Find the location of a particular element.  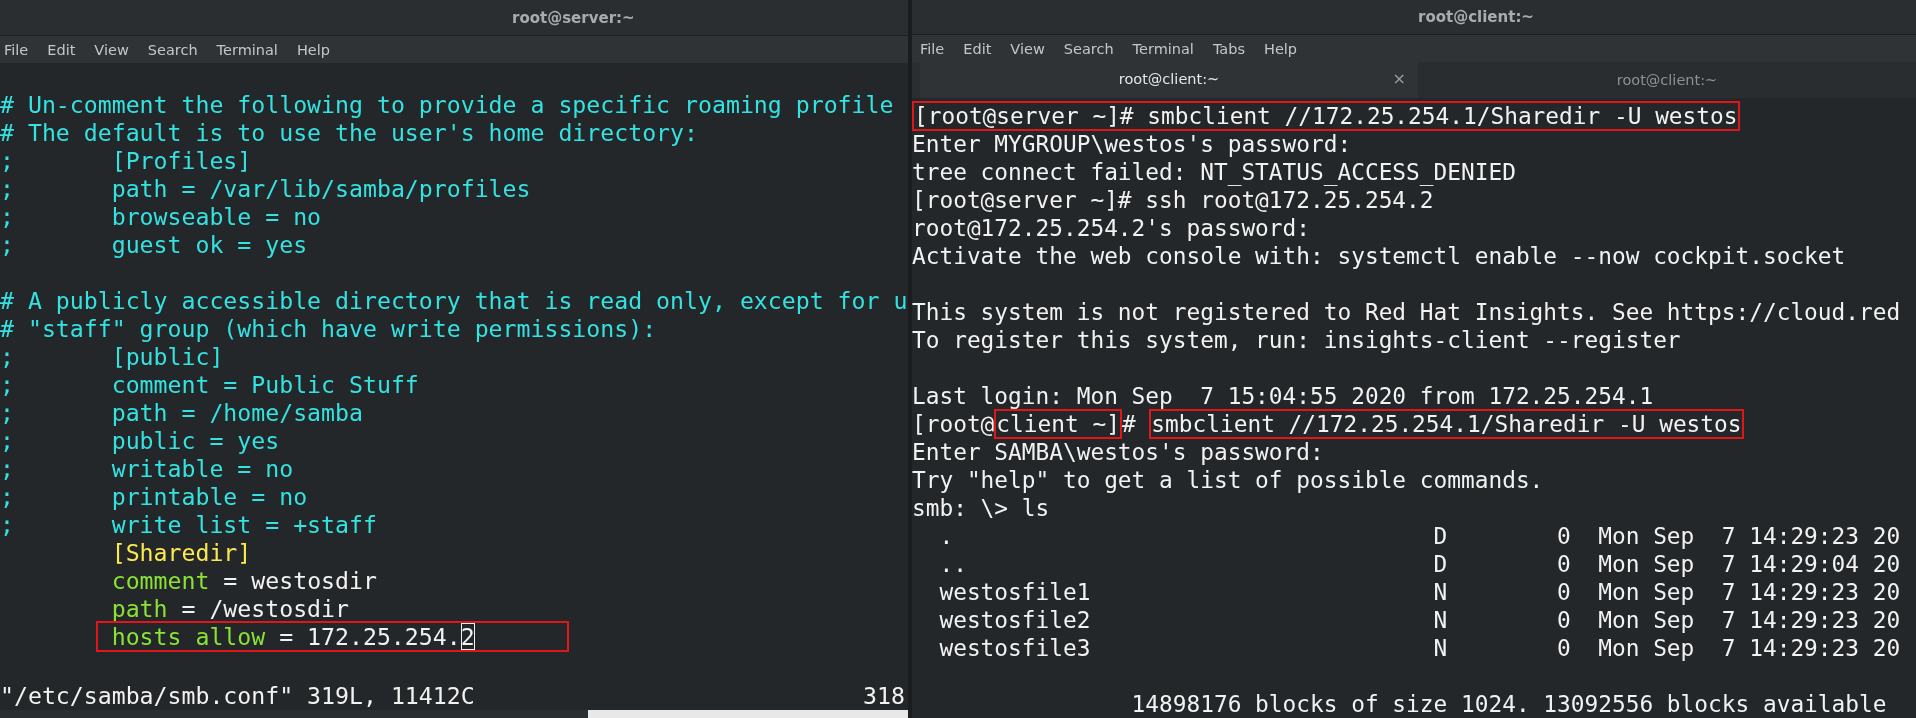

code-text: = /westosdir is located at coordinates (264, 608).